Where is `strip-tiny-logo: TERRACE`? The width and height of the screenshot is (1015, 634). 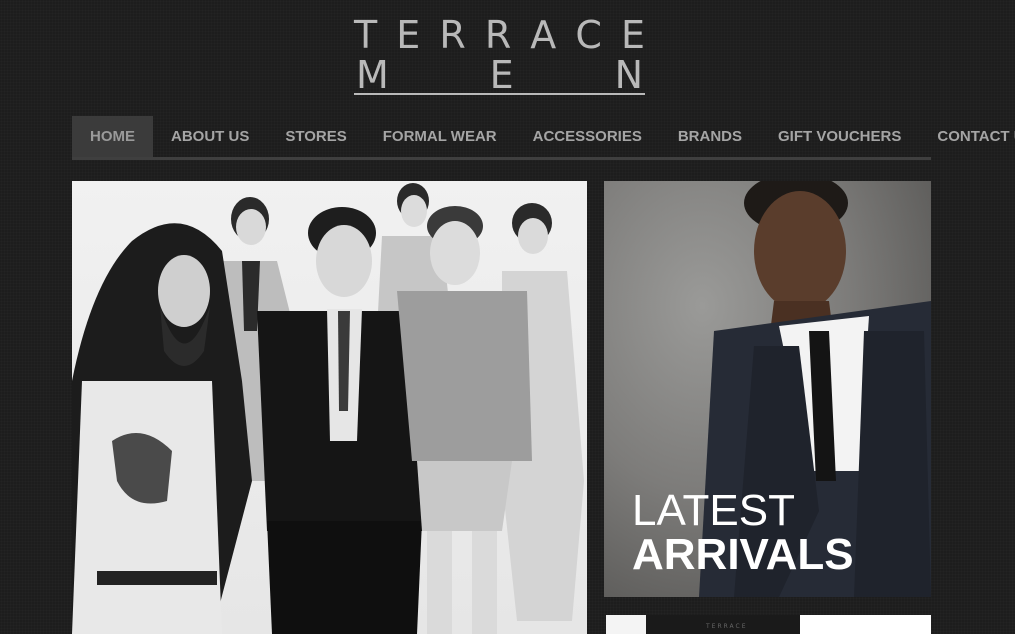
strip-tiny-logo: TERRACE is located at coordinates (727, 626).